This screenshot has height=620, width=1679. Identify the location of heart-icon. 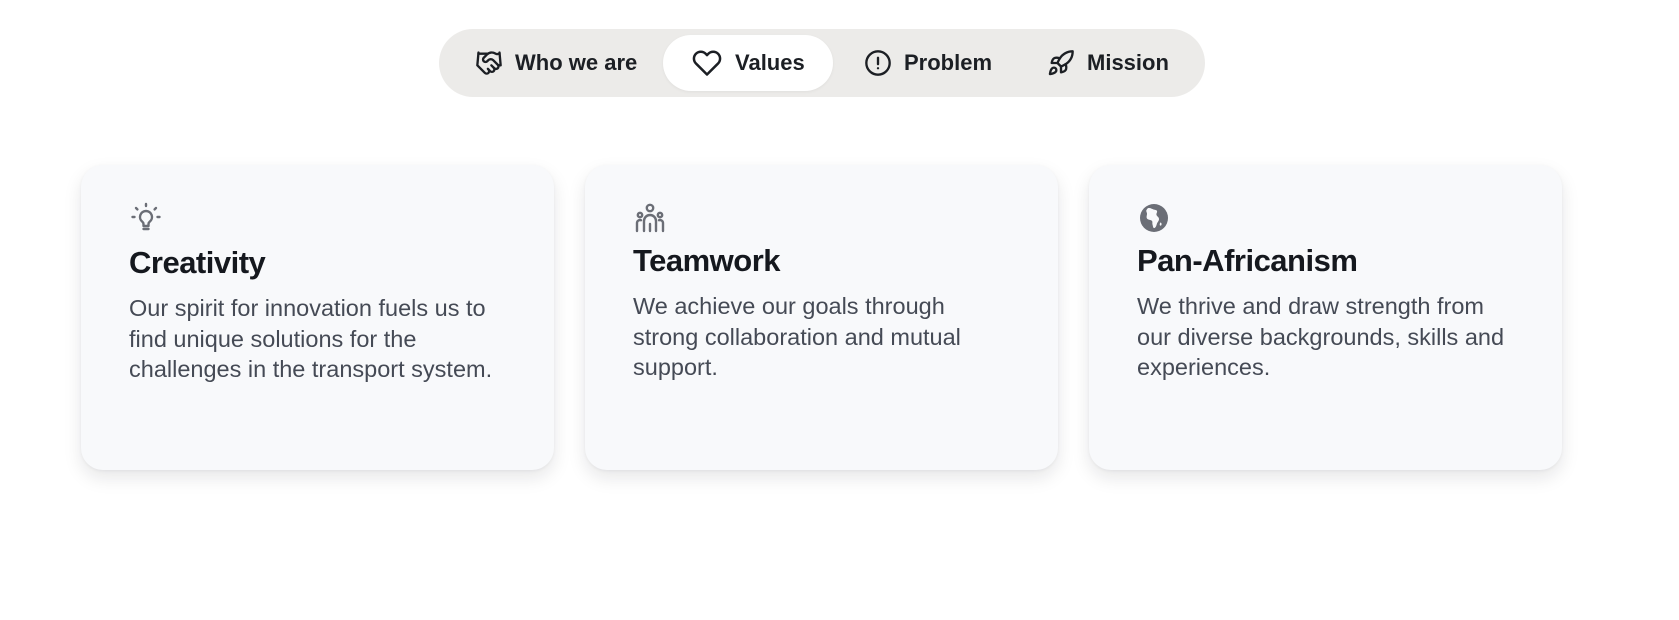
(707, 63).